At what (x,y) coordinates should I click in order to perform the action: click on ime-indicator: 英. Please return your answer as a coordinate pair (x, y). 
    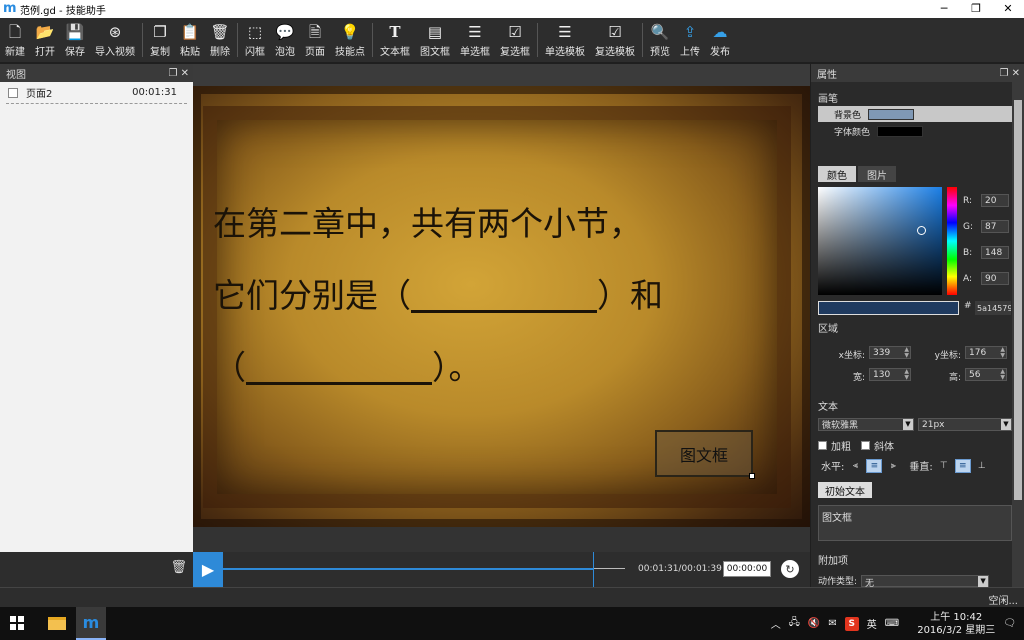
    Looking at the image, I should click on (872, 623).